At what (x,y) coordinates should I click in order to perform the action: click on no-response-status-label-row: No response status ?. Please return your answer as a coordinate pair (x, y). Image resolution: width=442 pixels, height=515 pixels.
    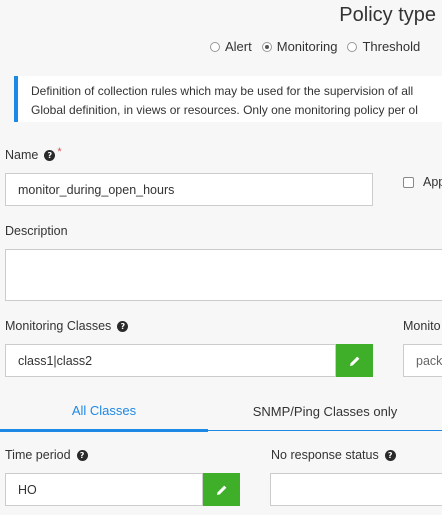
    Looking at the image, I should click on (333, 455).